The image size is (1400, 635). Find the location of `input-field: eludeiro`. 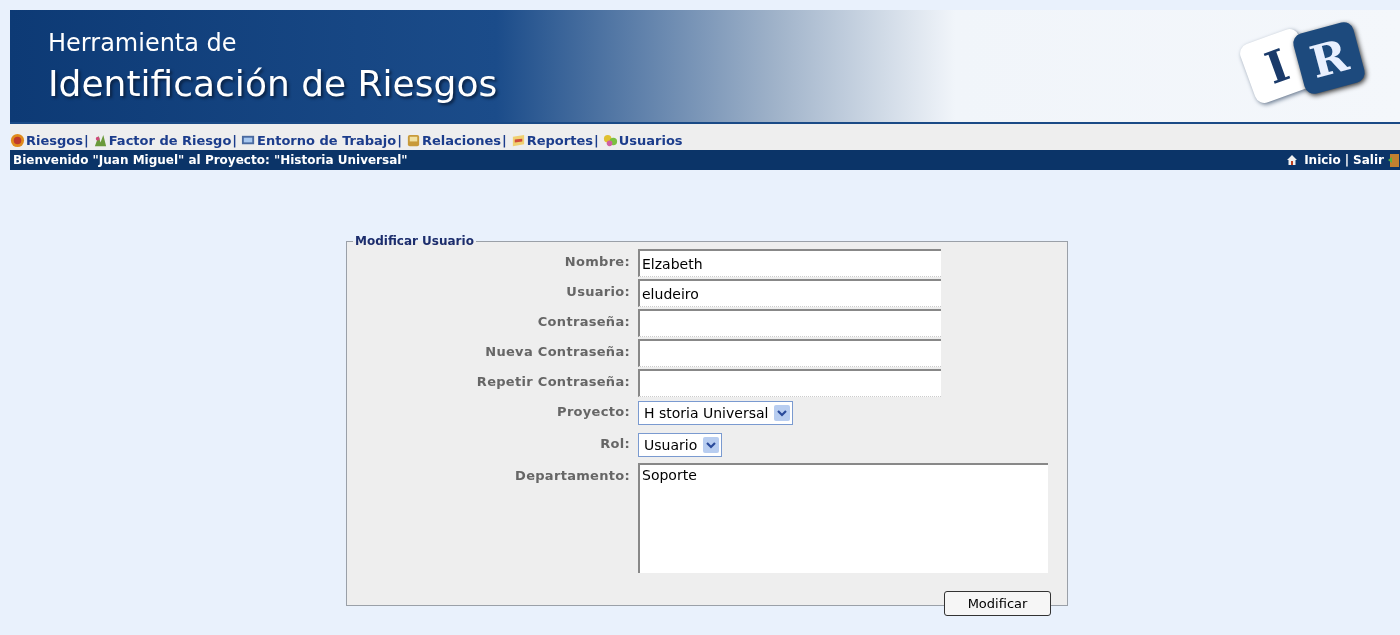

input-field: eludeiro is located at coordinates (789, 293).